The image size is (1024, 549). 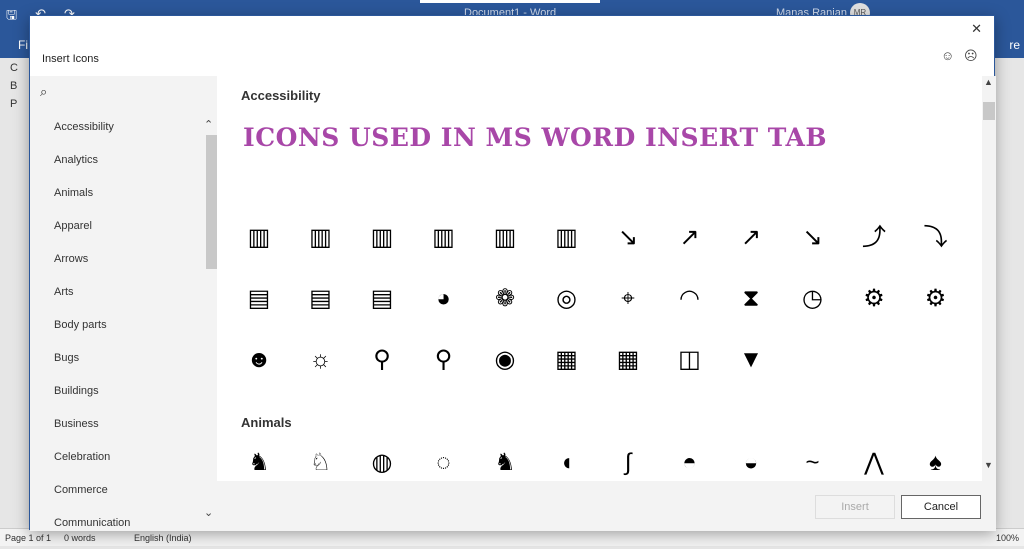 I want to click on sidebar-scrollbar-thumb, so click(x=211, y=202).